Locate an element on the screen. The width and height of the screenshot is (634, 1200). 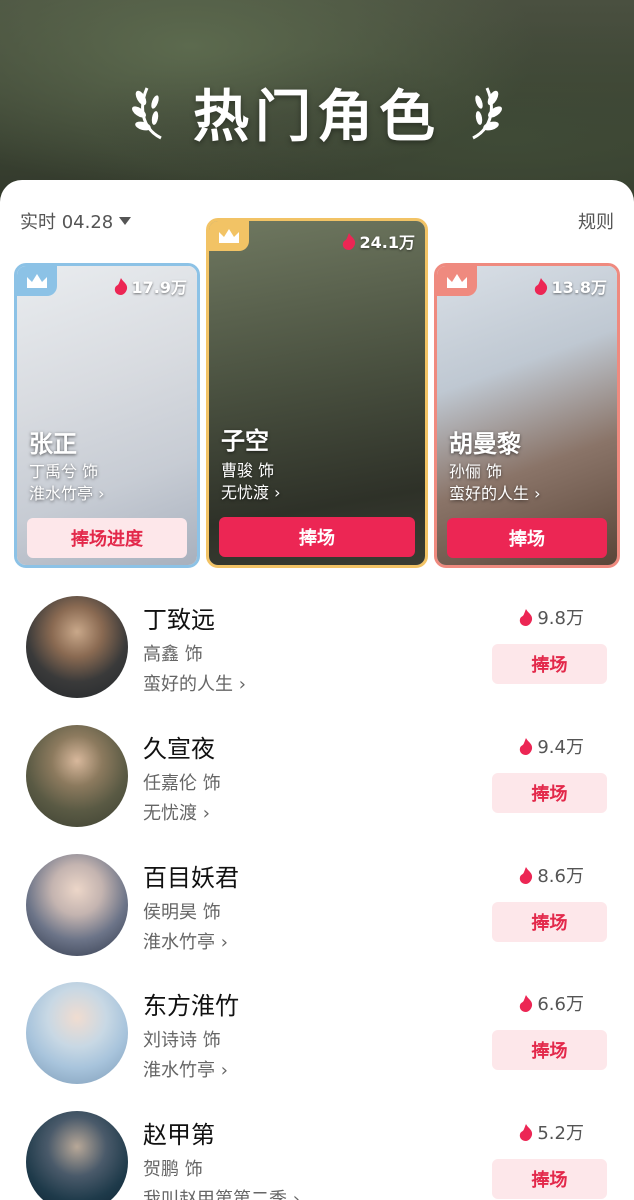
ranking-row: 赵甲第 贺鹏 饰 我叫赵甲第第二季 › 5.2万 捧场 is located at coordinates (317, 1155).